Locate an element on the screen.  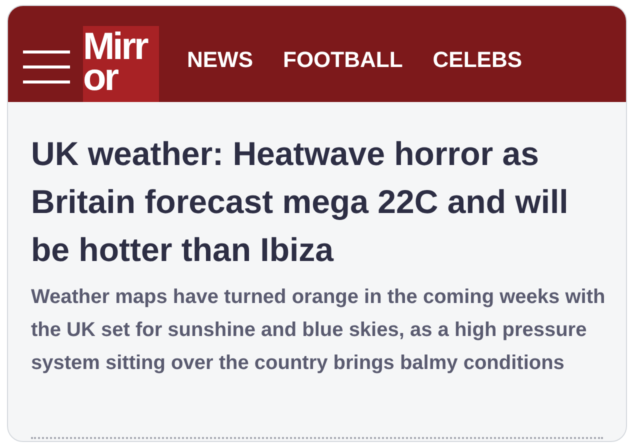
nav-link: CELEBS is located at coordinates (477, 60).